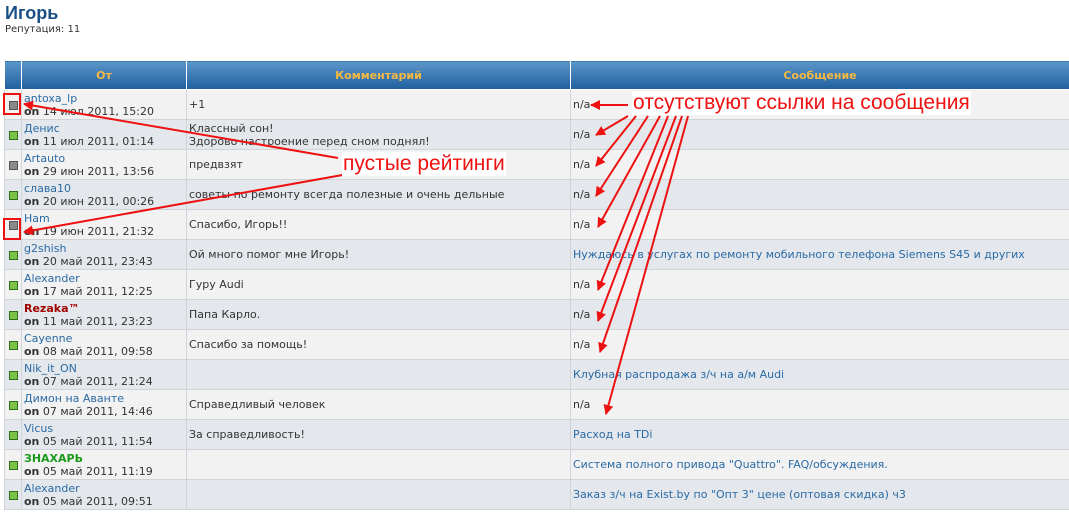 This screenshot has width=1069, height=526. I want to click on table-header-row: От Комментарий Сообщение, so click(536, 75).